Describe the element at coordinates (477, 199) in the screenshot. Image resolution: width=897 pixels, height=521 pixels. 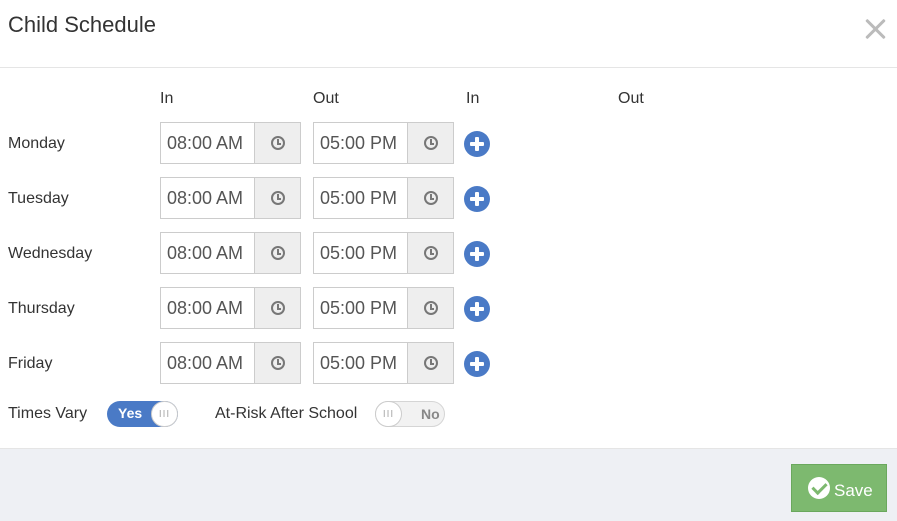
I see `add-time-tuesday-icon` at that location.